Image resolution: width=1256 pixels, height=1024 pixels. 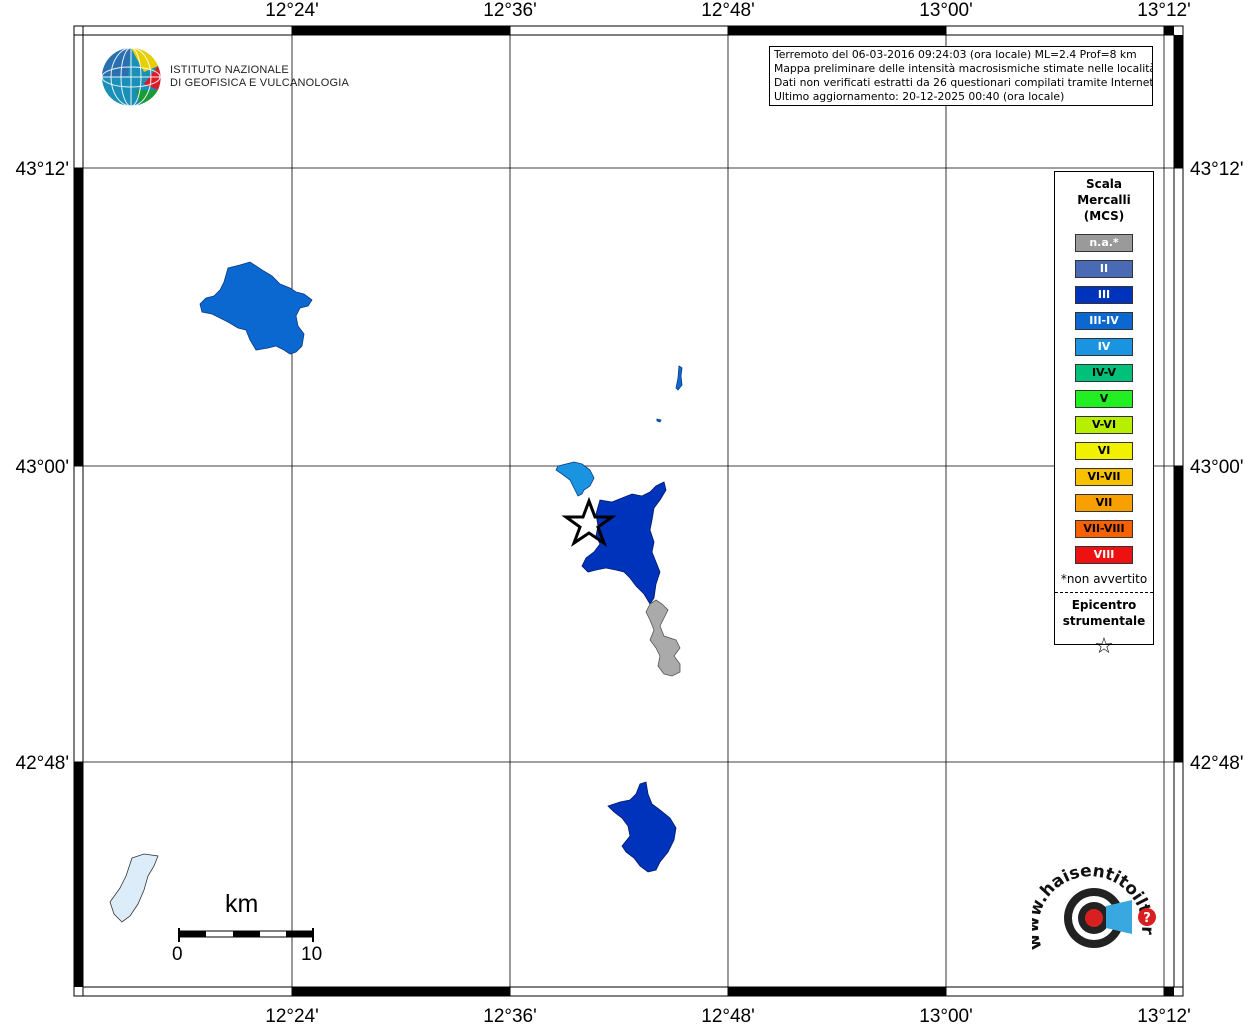 What do you see at coordinates (292, 1015) in the screenshot?
I see `lon-label-bottom: 12°24'` at bounding box center [292, 1015].